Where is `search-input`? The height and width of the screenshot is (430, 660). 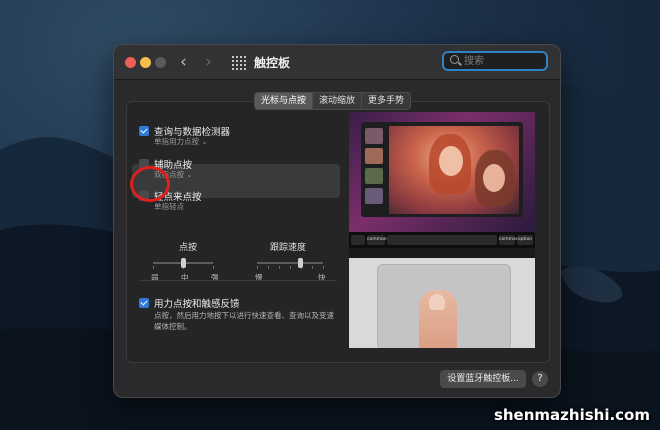 search-input is located at coordinates (504, 61).